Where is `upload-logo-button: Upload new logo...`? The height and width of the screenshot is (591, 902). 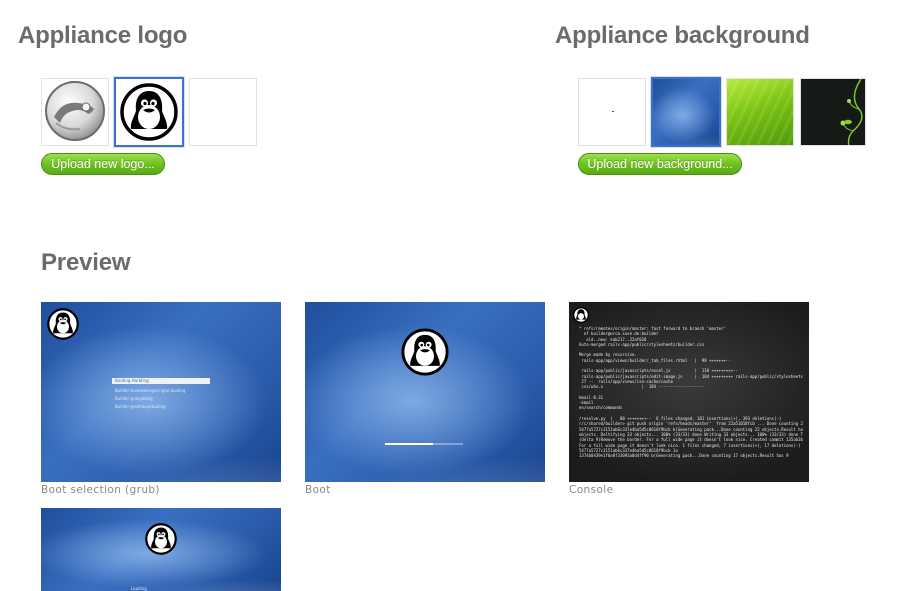
upload-logo-button: Upload new logo... is located at coordinates (103, 164).